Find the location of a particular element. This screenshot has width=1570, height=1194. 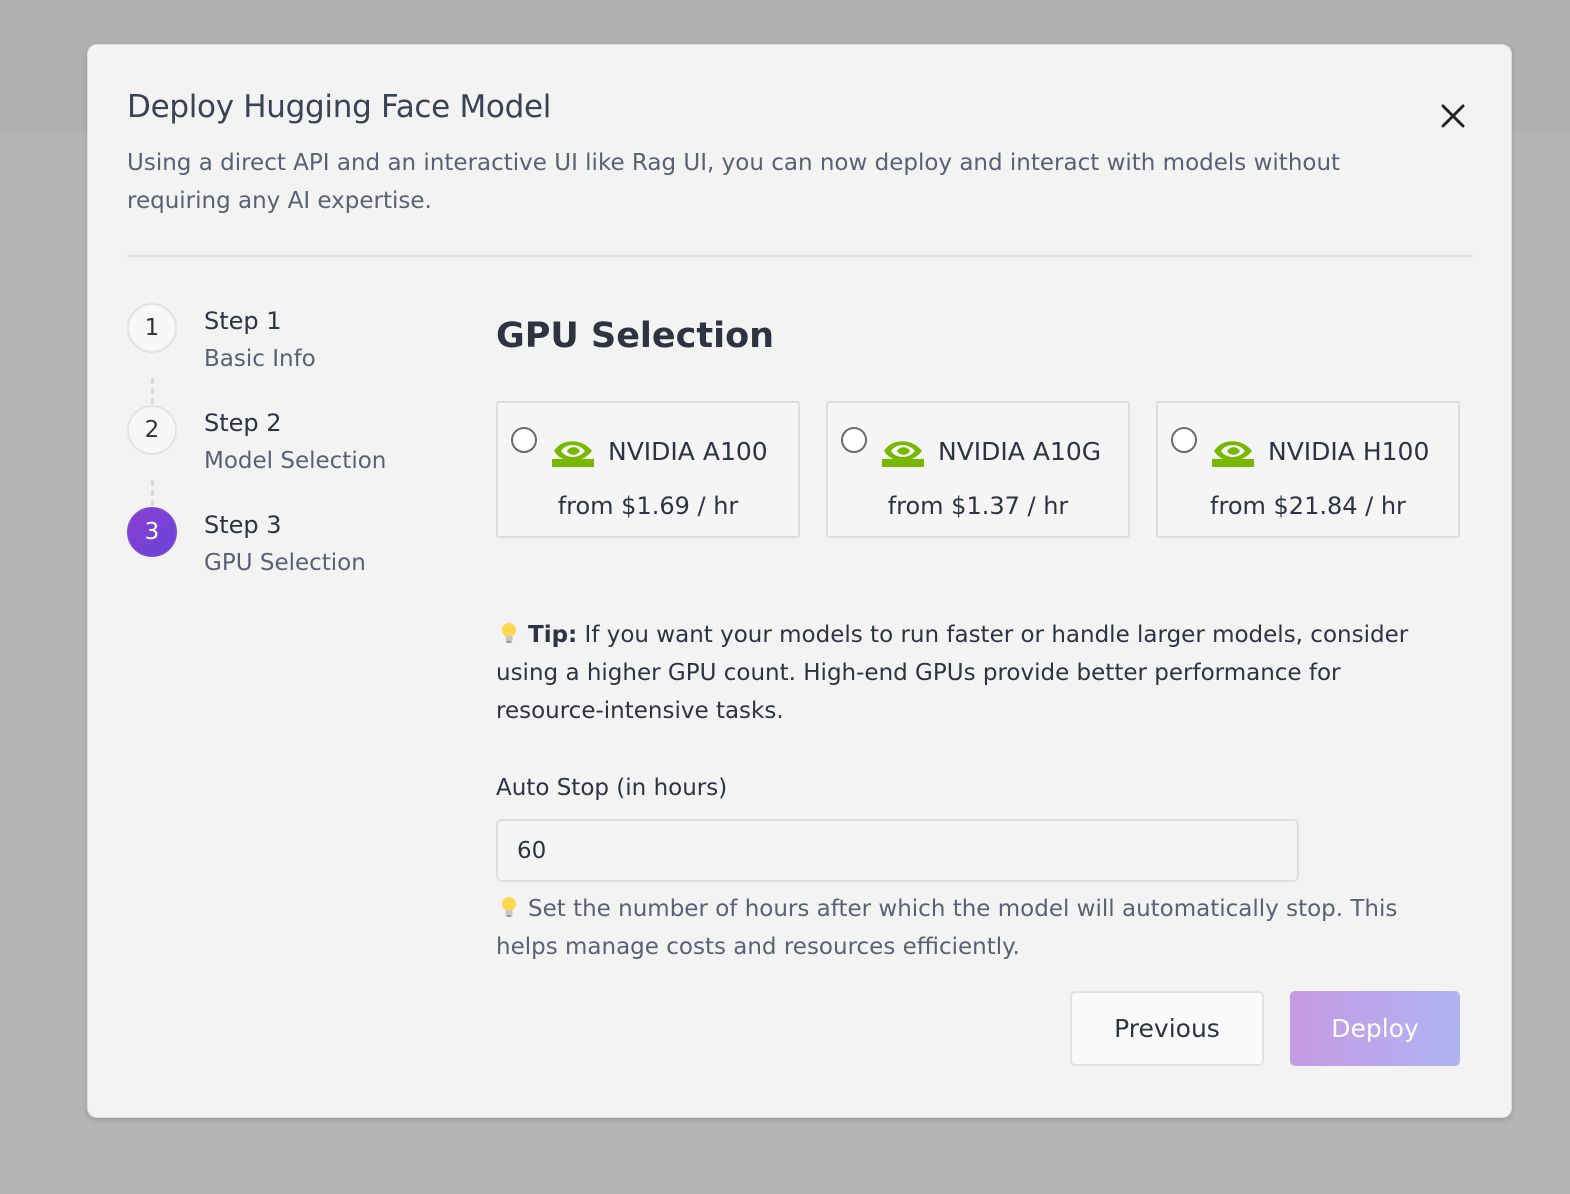

step-number: 2 is located at coordinates (152, 430).